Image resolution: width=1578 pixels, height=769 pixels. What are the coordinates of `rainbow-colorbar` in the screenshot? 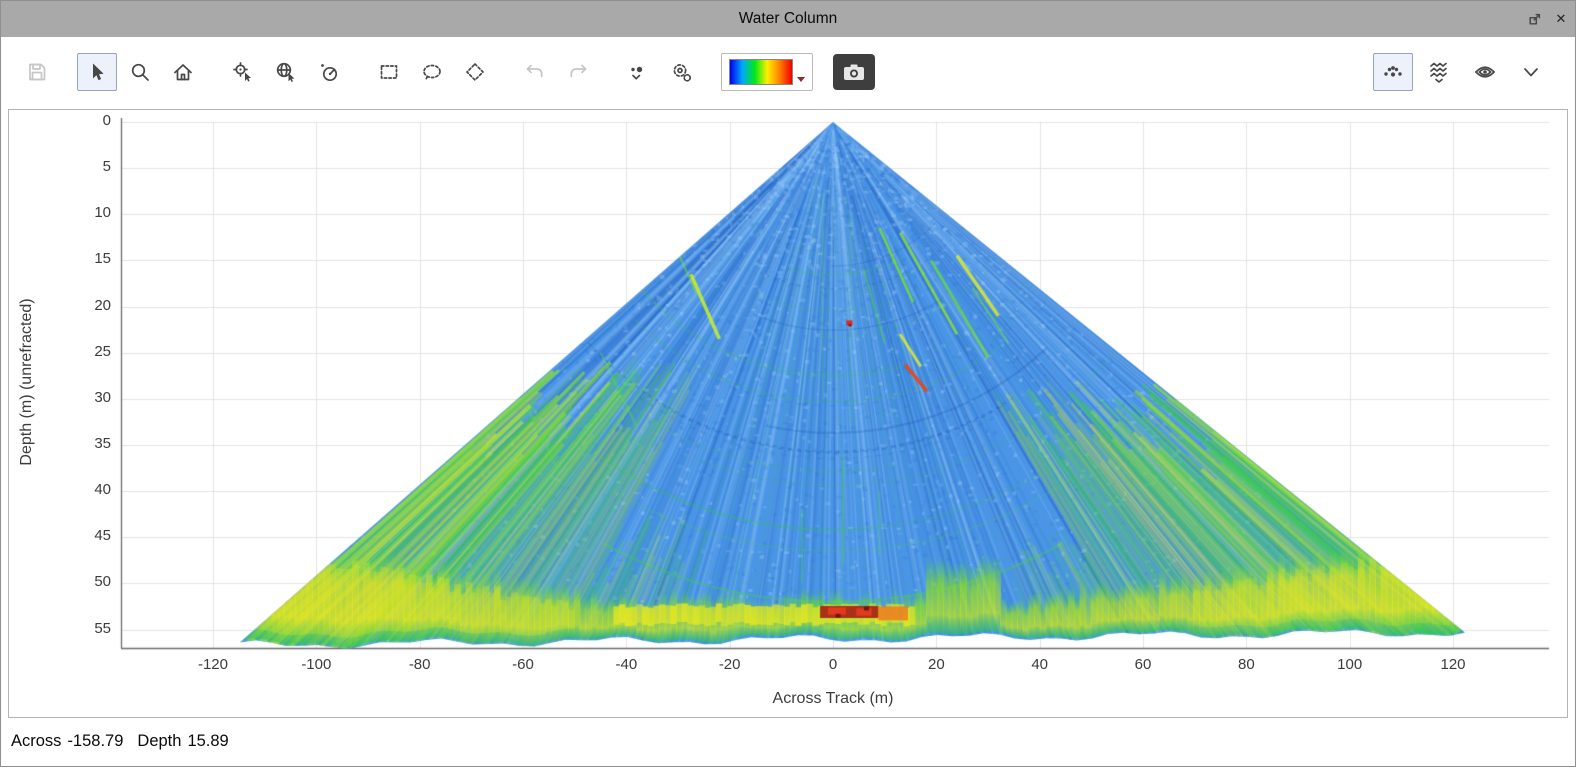 It's located at (761, 72).